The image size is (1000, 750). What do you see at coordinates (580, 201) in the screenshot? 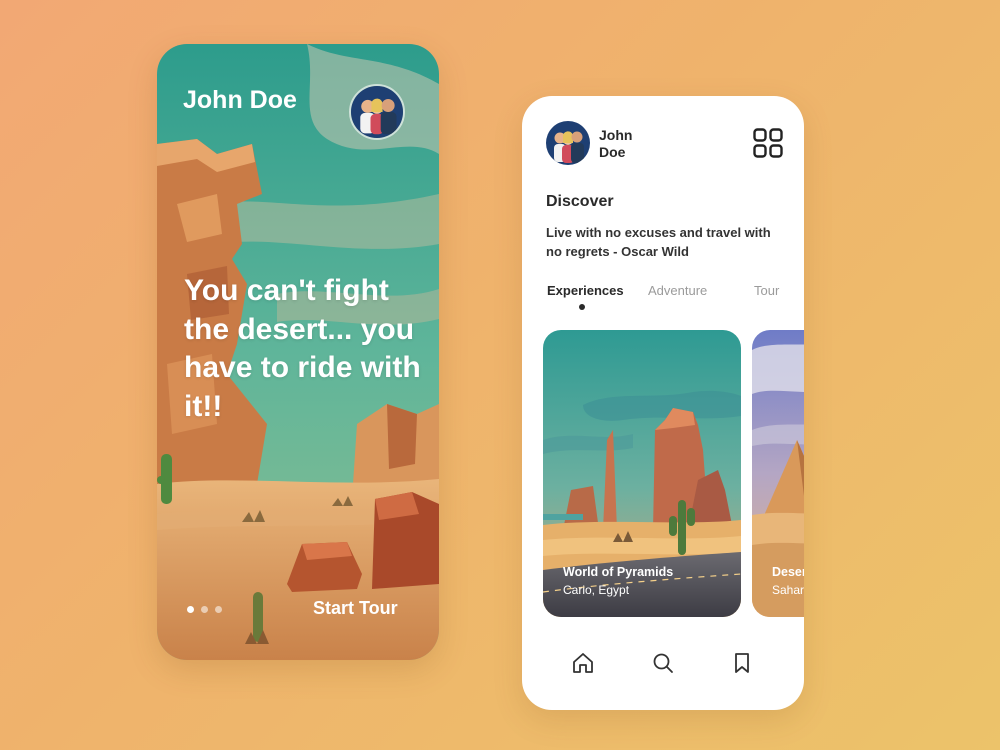
I see `page-title: Discover` at bounding box center [580, 201].